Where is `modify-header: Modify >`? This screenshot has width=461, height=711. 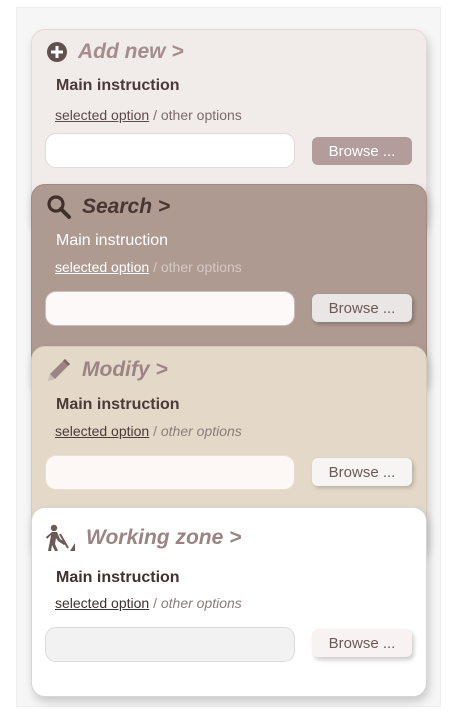 modify-header: Modify > is located at coordinates (107, 370).